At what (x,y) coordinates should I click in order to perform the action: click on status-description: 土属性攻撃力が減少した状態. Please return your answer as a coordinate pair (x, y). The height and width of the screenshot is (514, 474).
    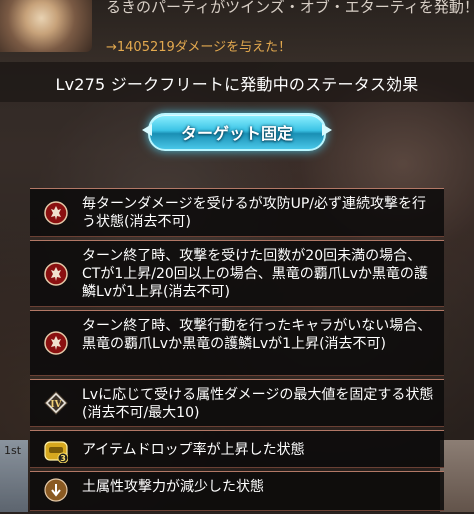
    Looking at the image, I should click on (173, 487).